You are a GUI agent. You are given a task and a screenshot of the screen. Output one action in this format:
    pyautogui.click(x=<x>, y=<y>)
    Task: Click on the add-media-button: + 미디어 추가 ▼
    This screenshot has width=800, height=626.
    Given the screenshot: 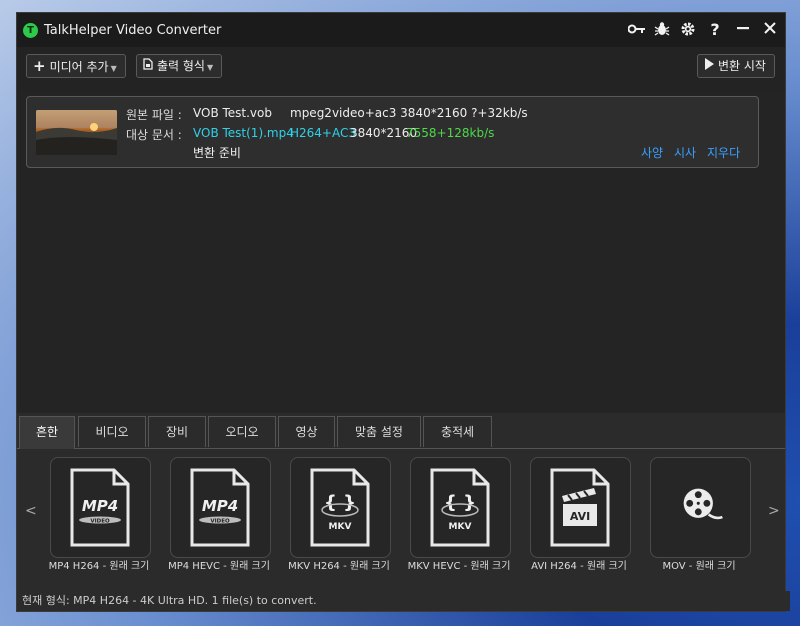 What is the action you would take?
    pyautogui.click(x=76, y=66)
    